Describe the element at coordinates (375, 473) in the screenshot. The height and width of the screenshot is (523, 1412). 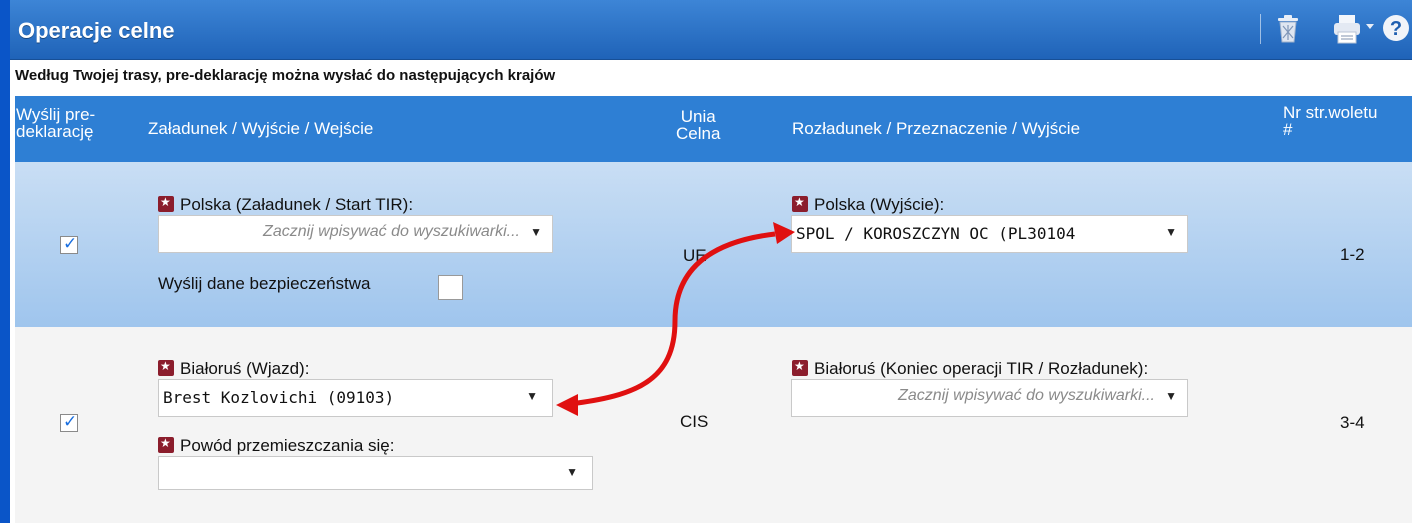
I see `movement-reason-select: ▼` at that location.